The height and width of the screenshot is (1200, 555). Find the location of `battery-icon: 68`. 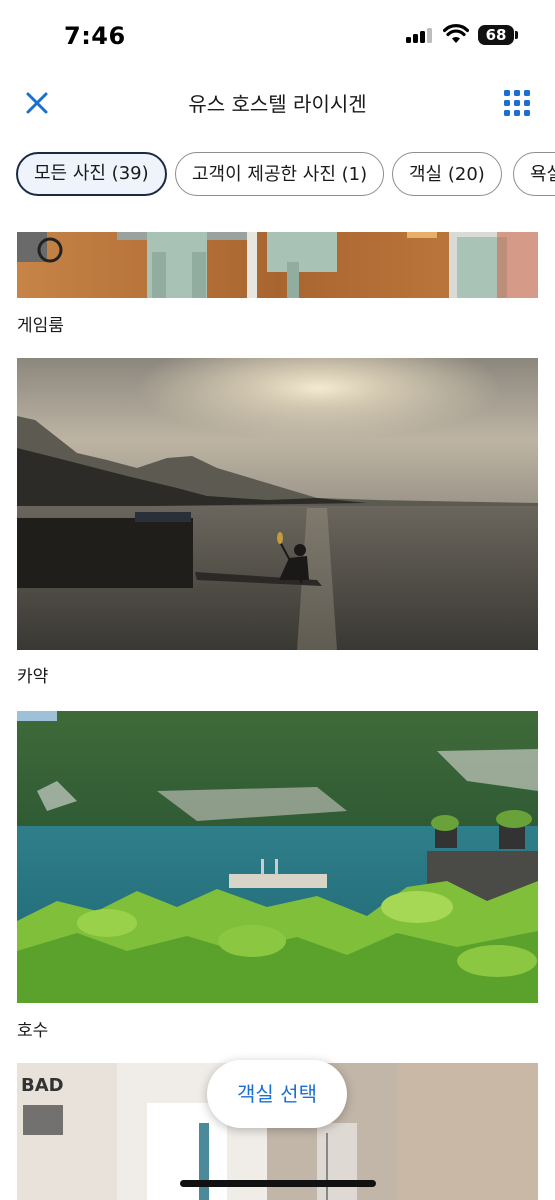

battery-icon: 68 is located at coordinates (496, 35).